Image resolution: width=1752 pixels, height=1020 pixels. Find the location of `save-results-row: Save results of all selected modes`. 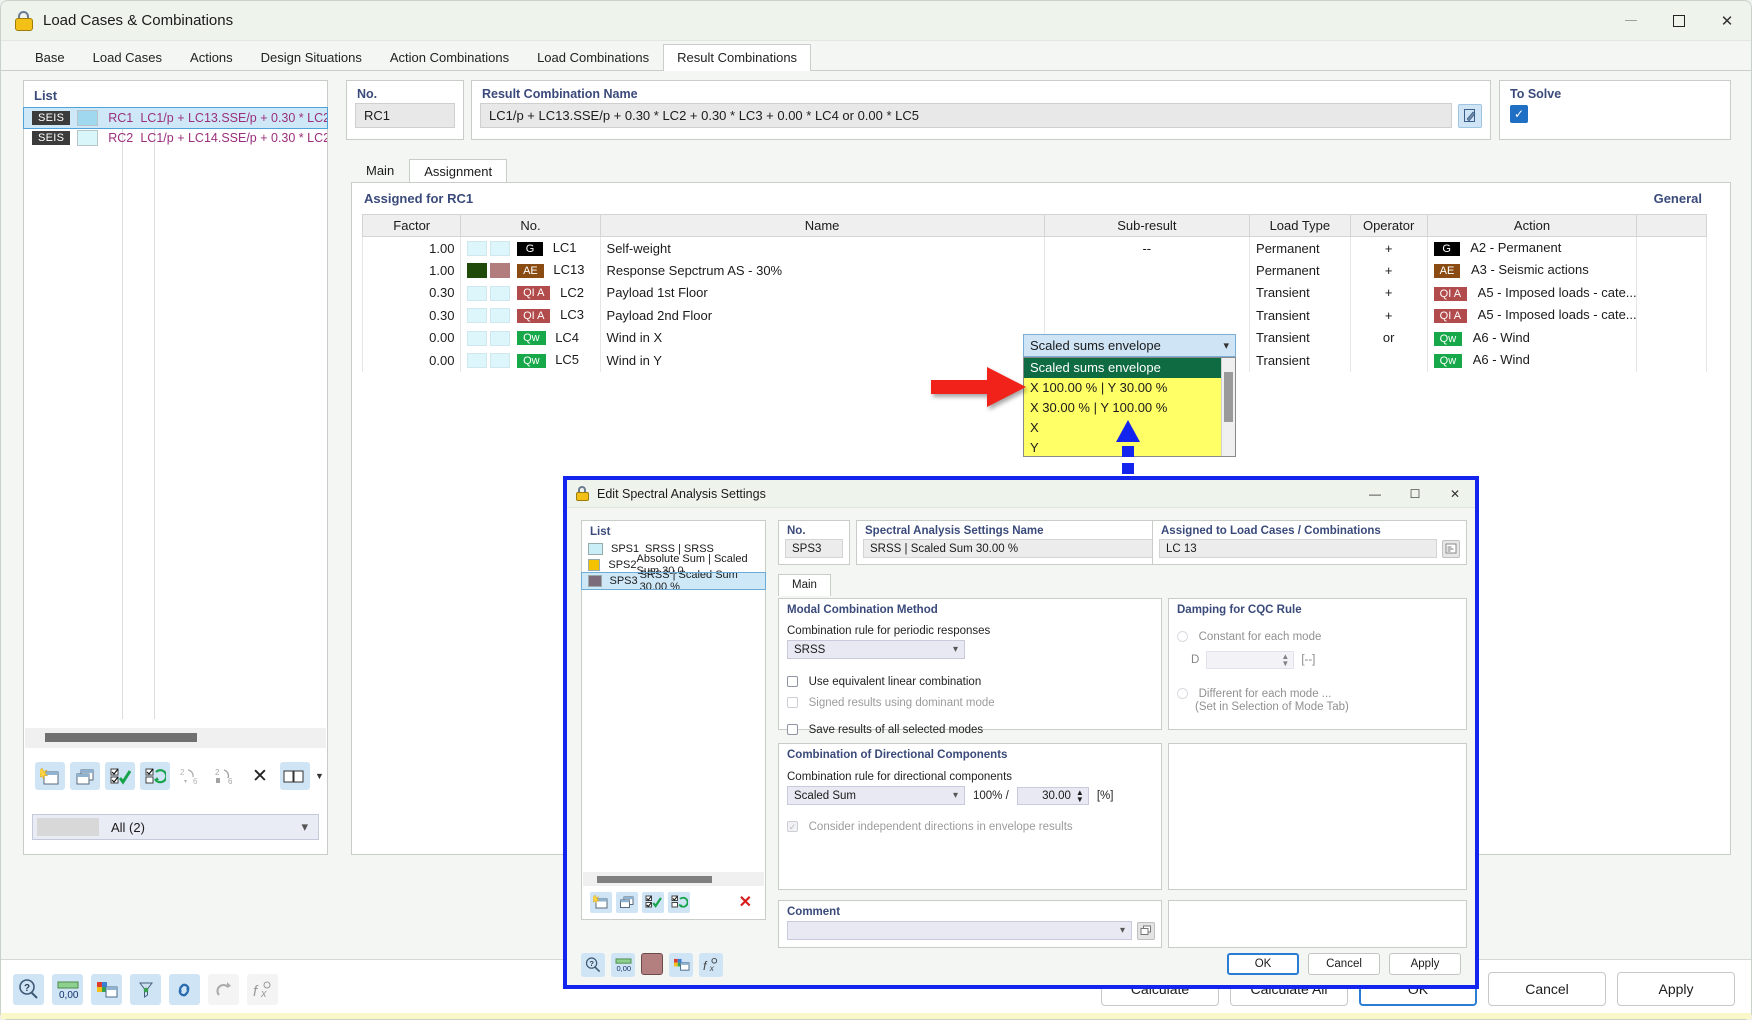

save-results-row: Save results of all selected modes is located at coordinates (974, 728).